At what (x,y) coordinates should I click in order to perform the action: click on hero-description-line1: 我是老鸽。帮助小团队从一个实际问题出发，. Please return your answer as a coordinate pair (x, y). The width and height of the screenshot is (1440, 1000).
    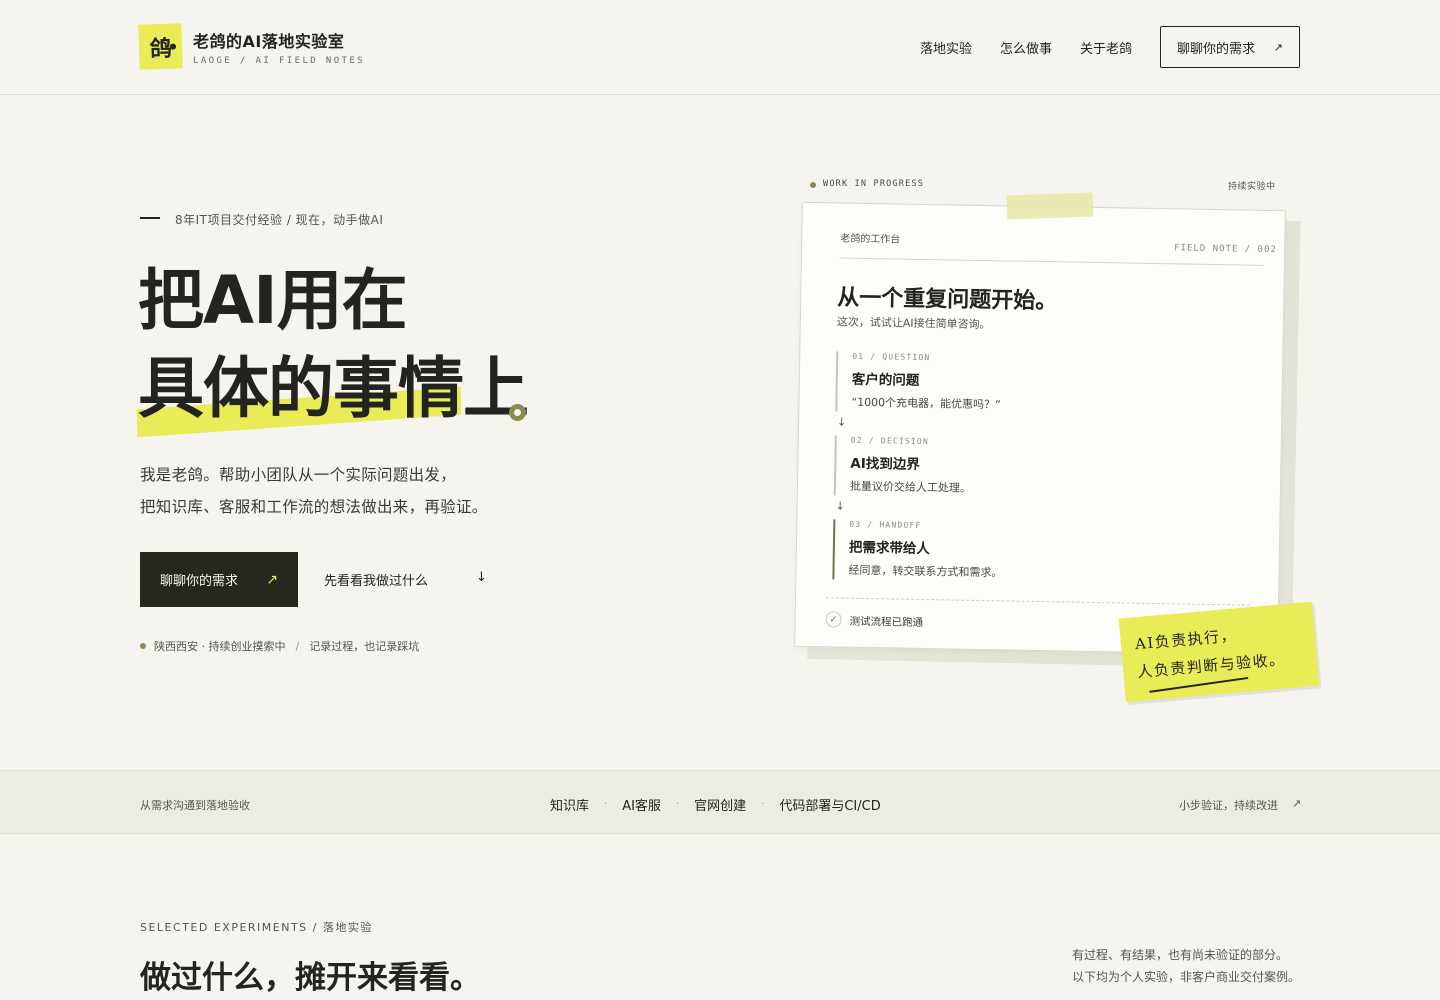
    Looking at the image, I should click on (298, 475).